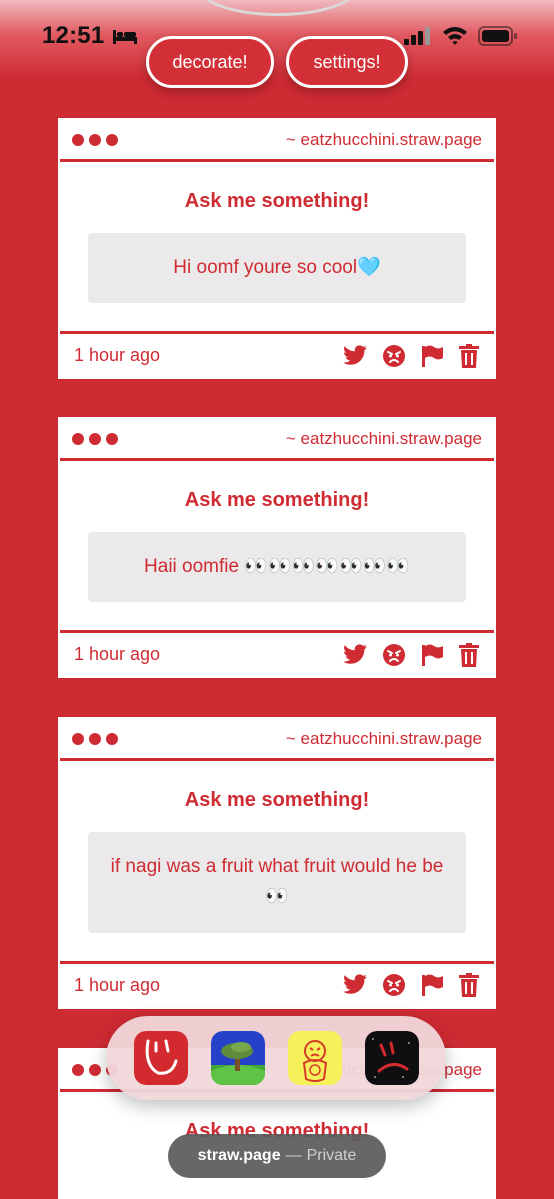  Describe the element at coordinates (239, 1155) in the screenshot. I see `url-domain: straw.page` at that location.